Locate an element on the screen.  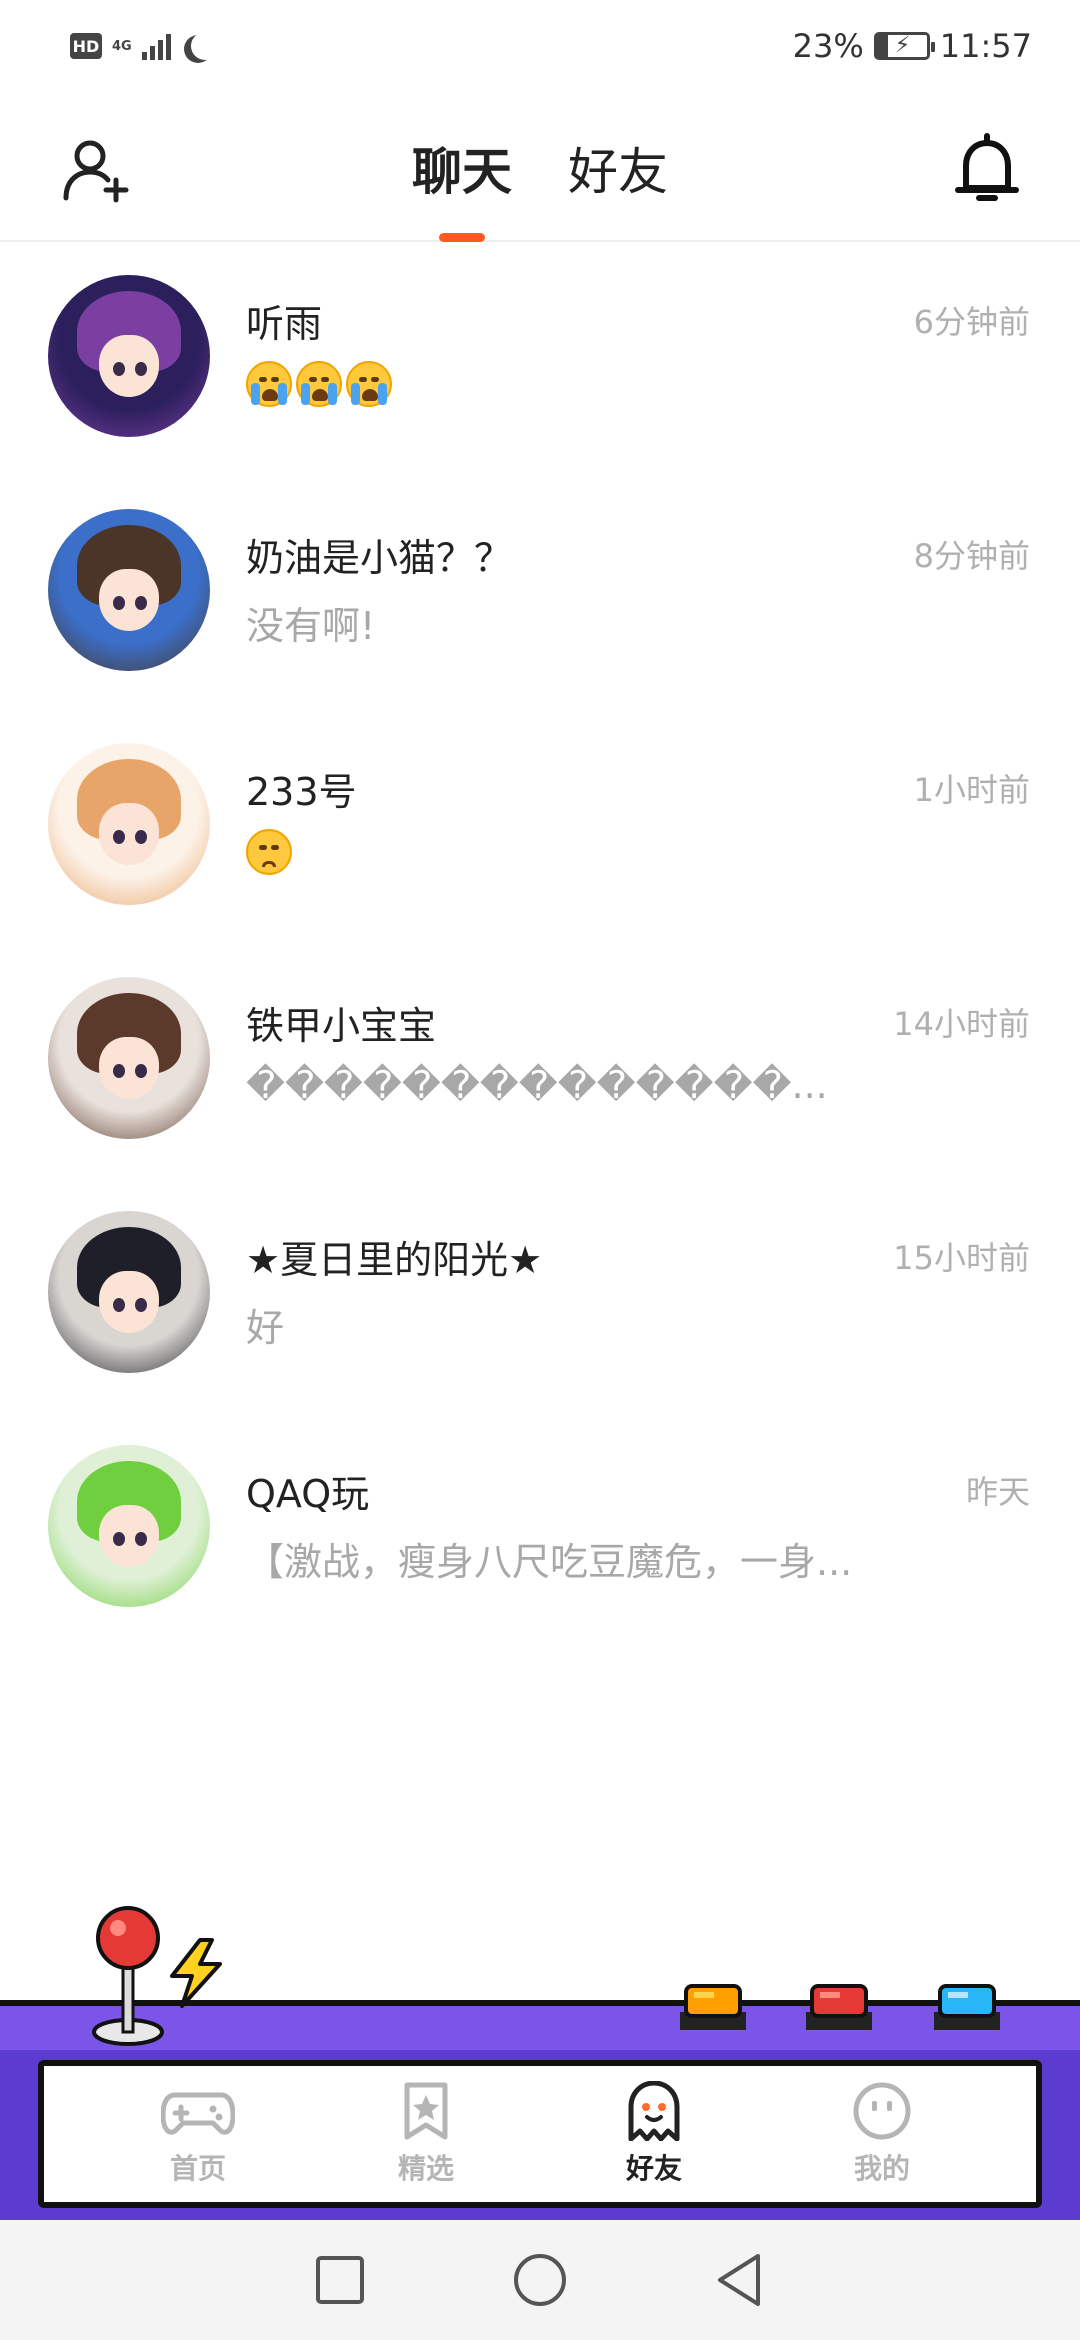
ghost-icon is located at coordinates (654, 2111).